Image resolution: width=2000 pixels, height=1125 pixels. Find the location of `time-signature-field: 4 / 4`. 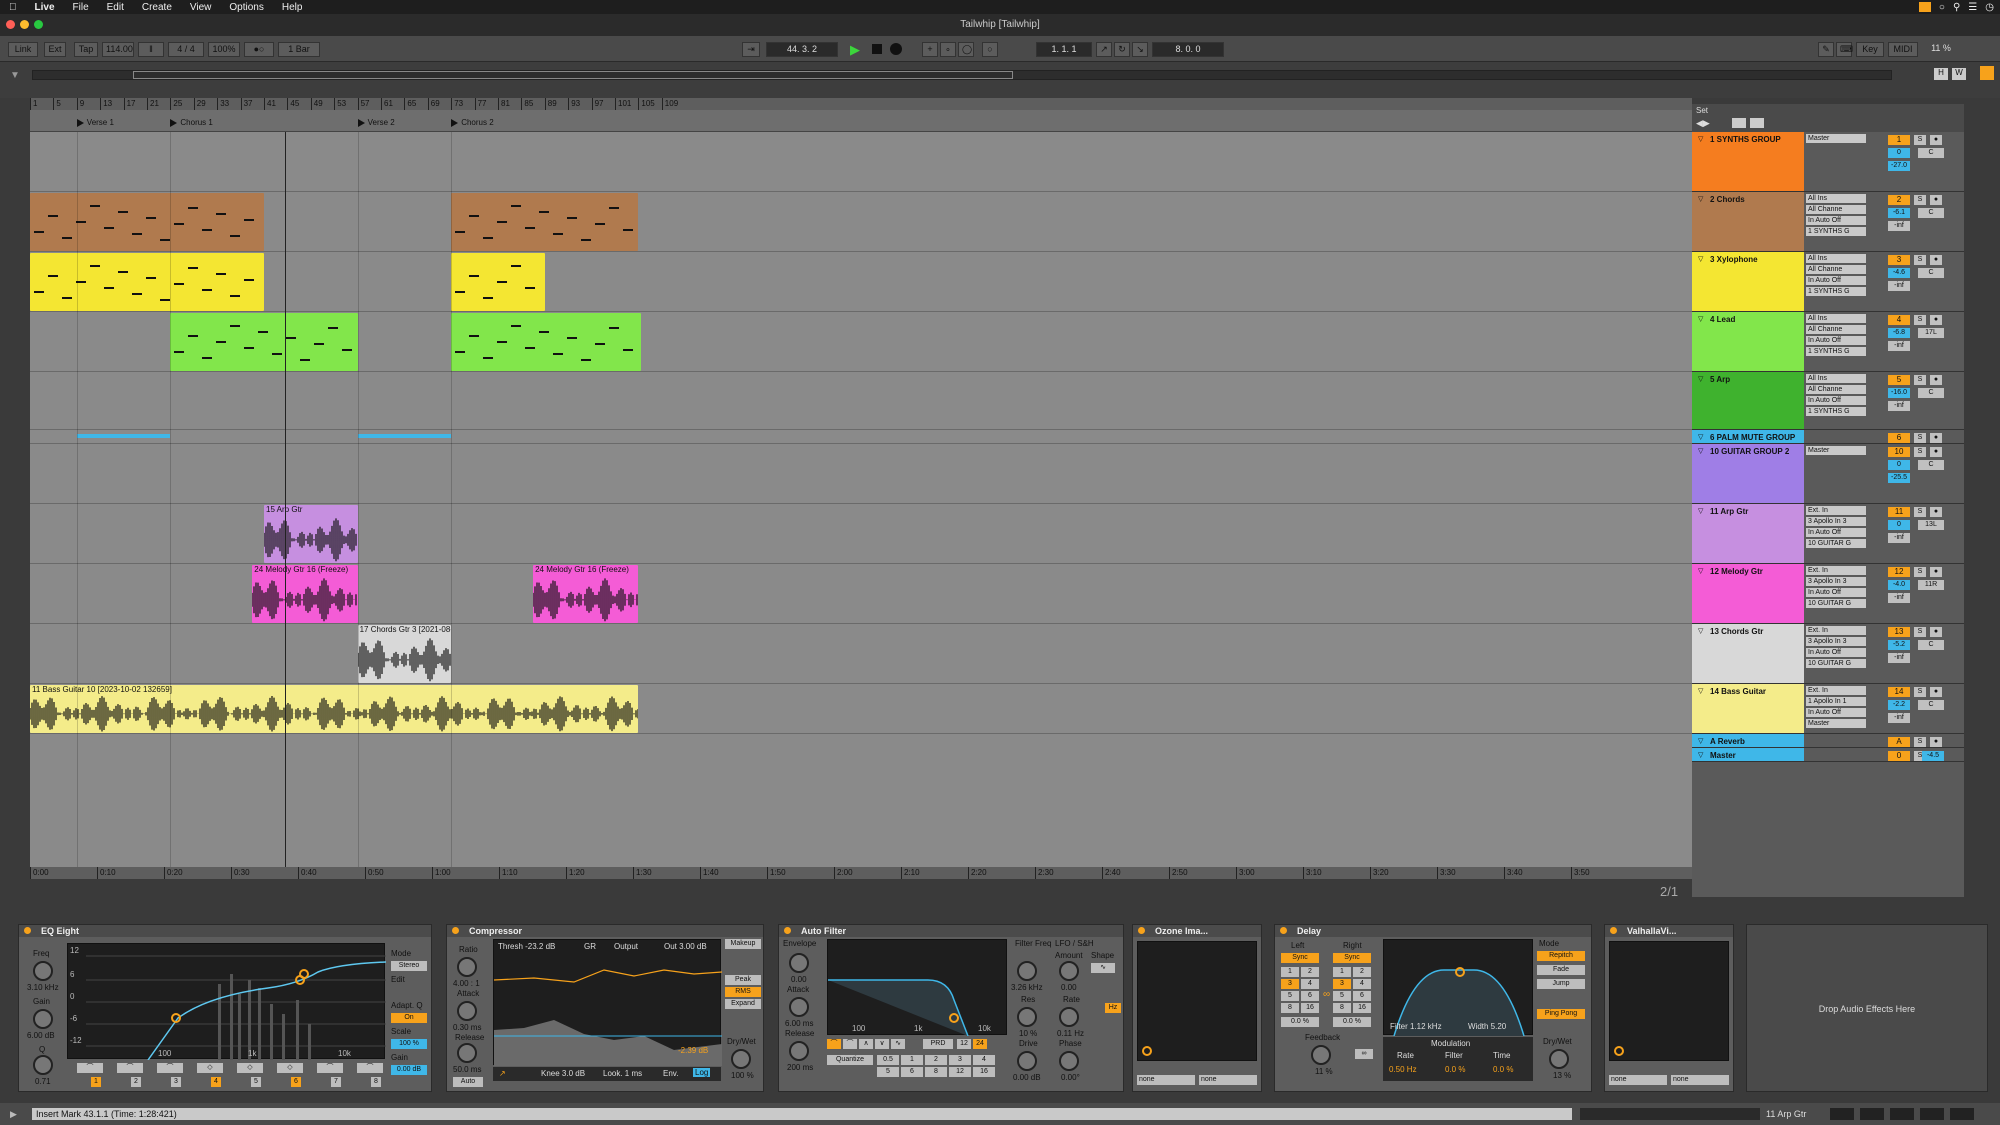

time-signature-field: 4 / 4 is located at coordinates (186, 49).